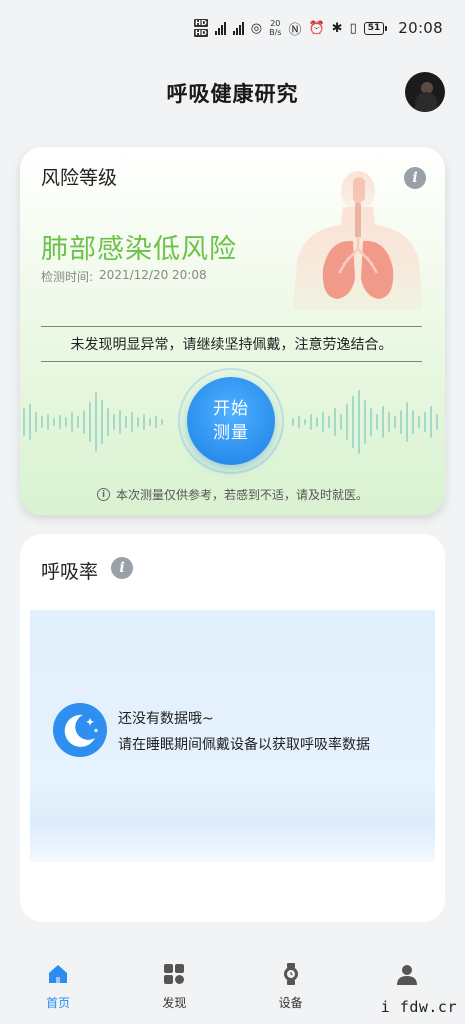  I want to click on clock: 20:08, so click(420, 28).